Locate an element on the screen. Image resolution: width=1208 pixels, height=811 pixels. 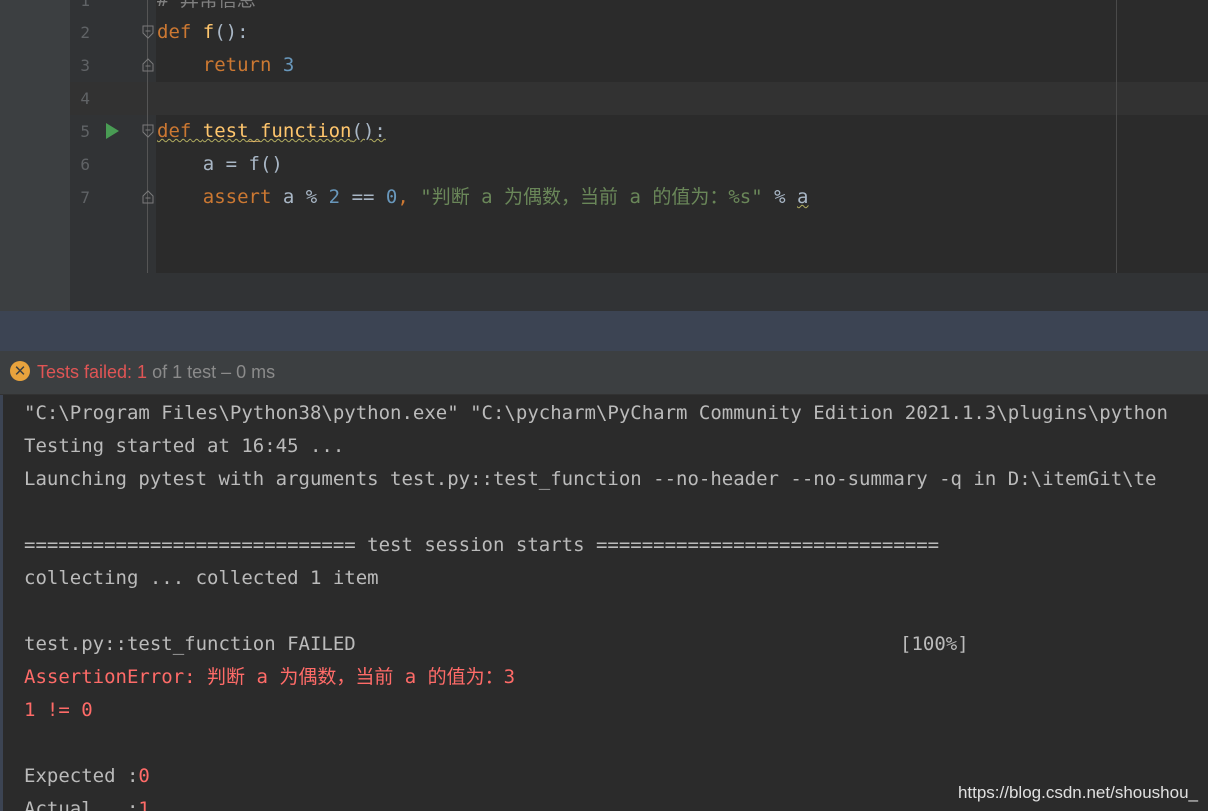
line-number: 5 is located at coordinates (85, 131).